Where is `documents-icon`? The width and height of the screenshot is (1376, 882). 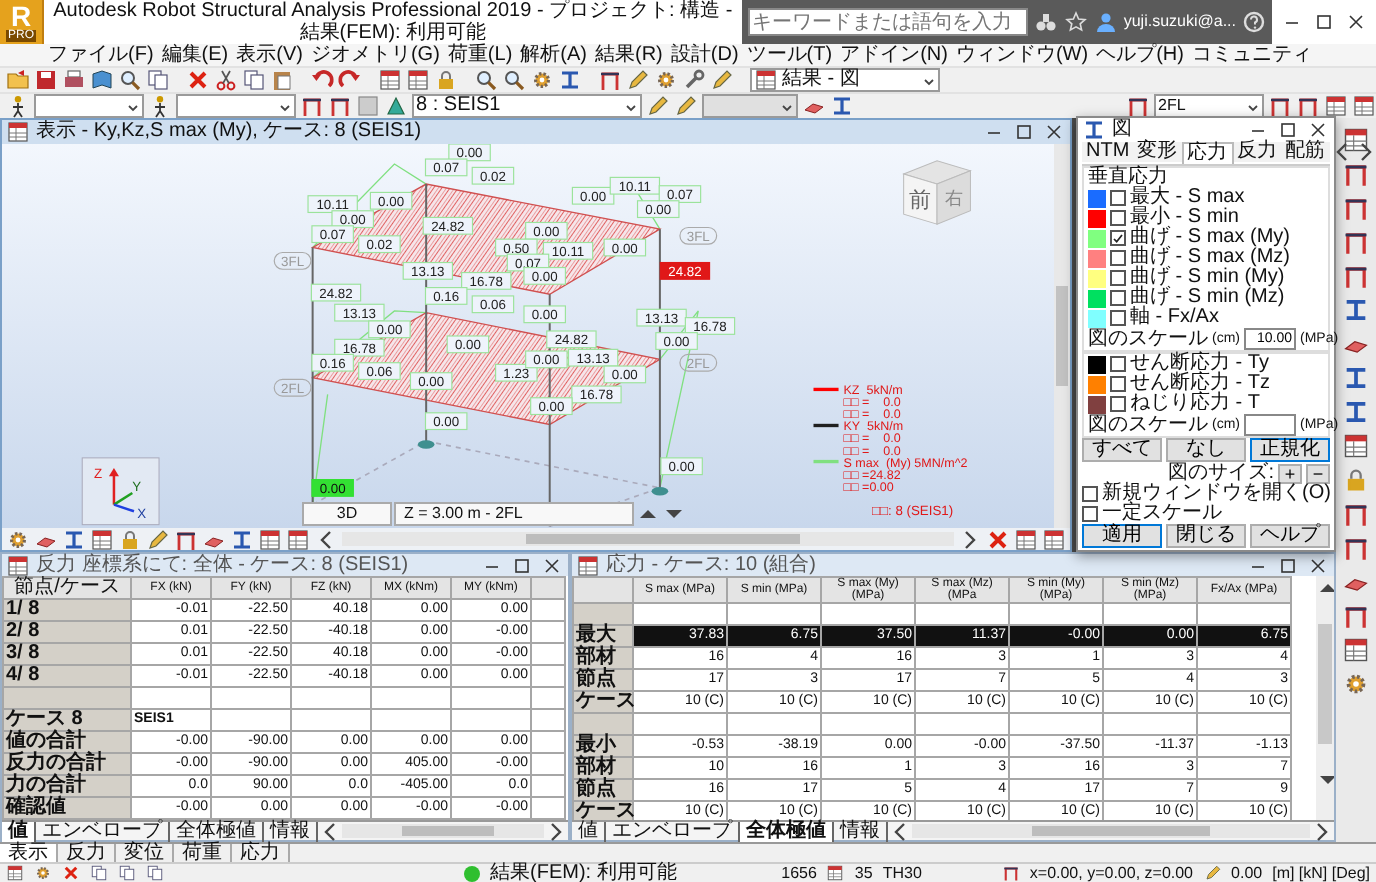
documents-icon is located at coordinates (254, 80).